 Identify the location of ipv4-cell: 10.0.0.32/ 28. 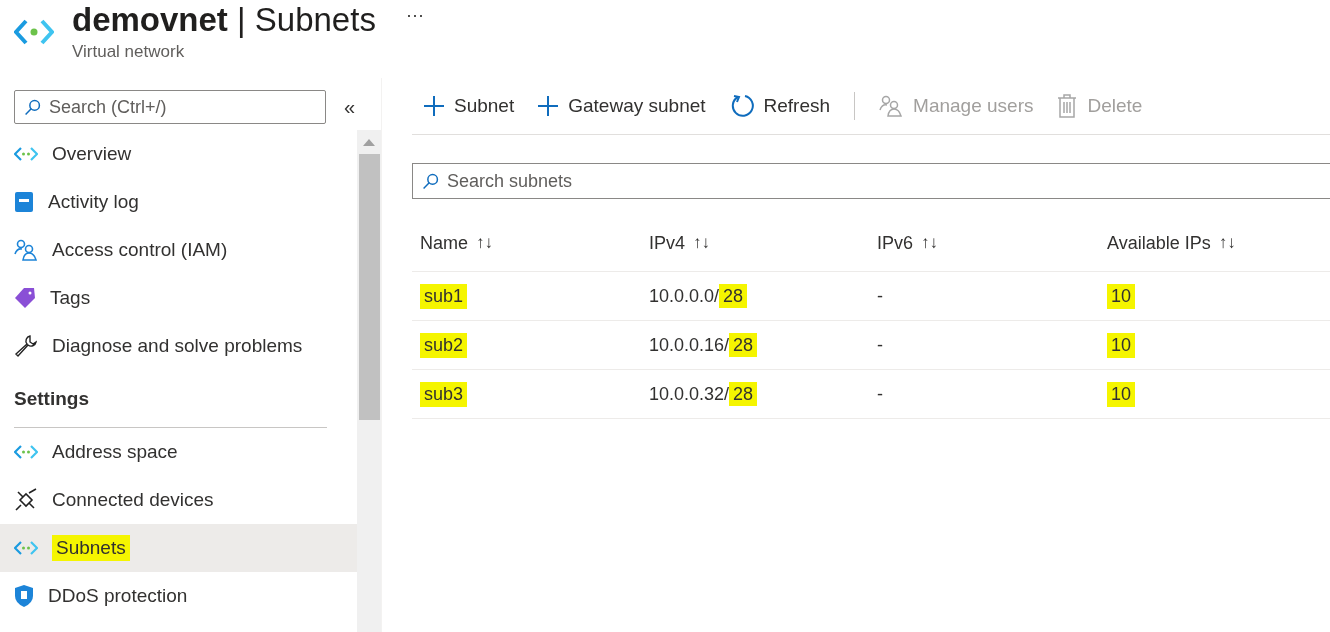
(703, 394).